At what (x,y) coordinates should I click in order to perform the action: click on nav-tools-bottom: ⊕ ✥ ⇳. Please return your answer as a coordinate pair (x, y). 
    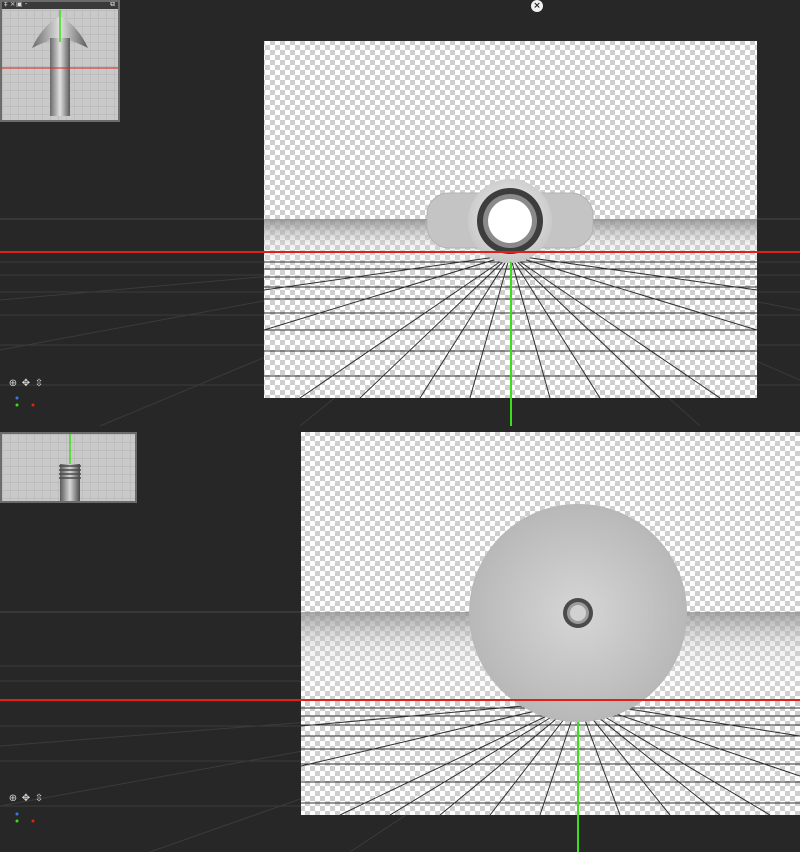
    Looking at the image, I should click on (26, 798).